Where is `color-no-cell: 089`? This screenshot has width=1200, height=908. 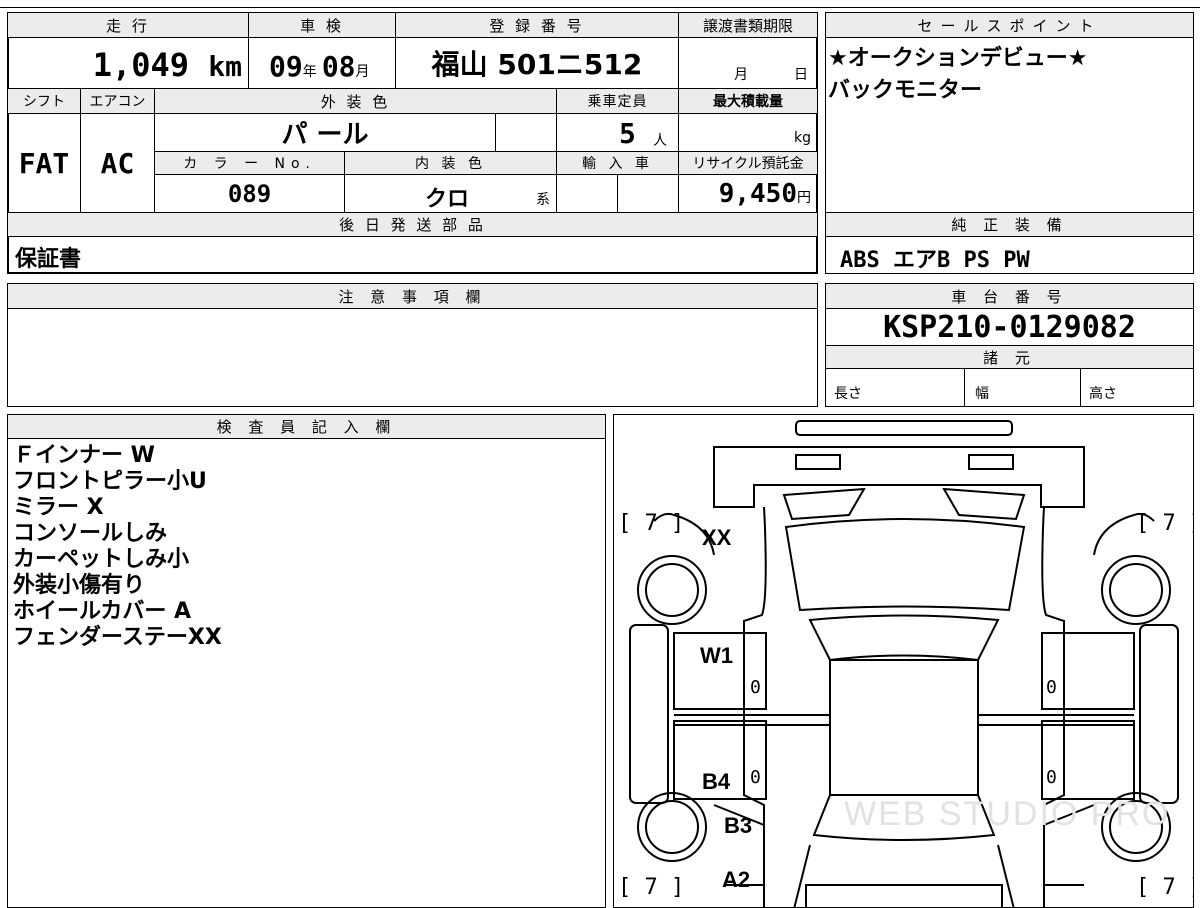 color-no-cell: 089 is located at coordinates (249, 193).